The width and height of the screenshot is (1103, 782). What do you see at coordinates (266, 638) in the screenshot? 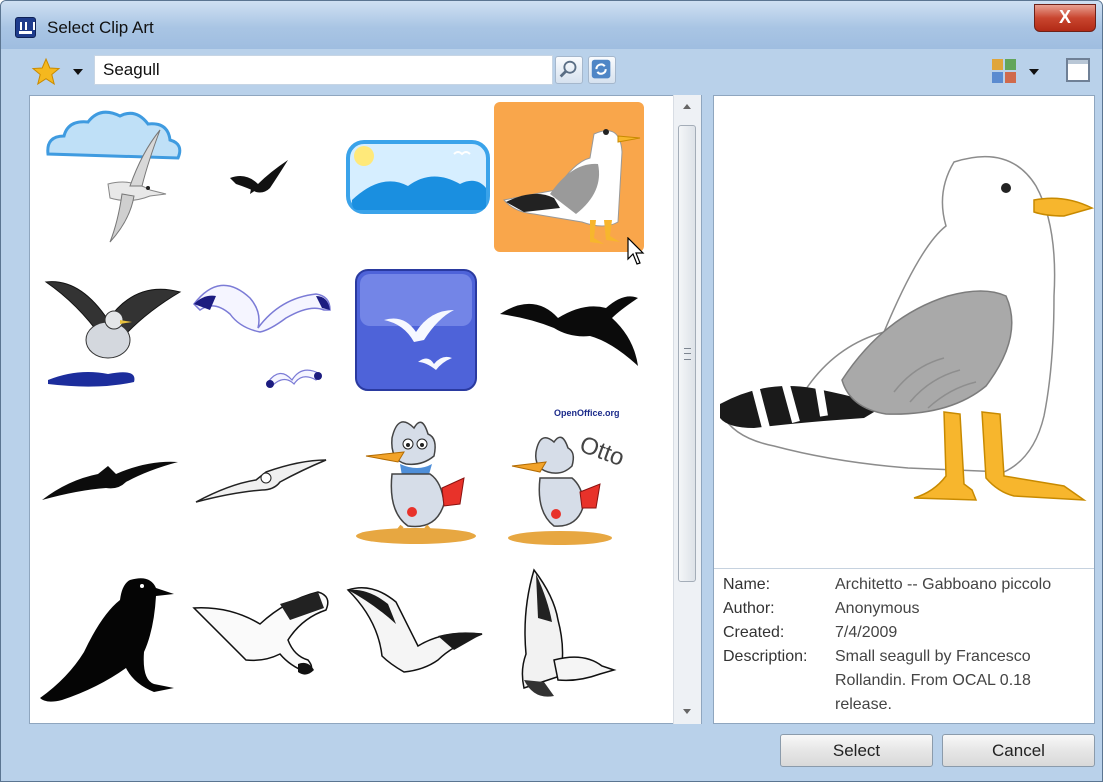
I see `clip-item-gull-sketch-flying` at bounding box center [266, 638].